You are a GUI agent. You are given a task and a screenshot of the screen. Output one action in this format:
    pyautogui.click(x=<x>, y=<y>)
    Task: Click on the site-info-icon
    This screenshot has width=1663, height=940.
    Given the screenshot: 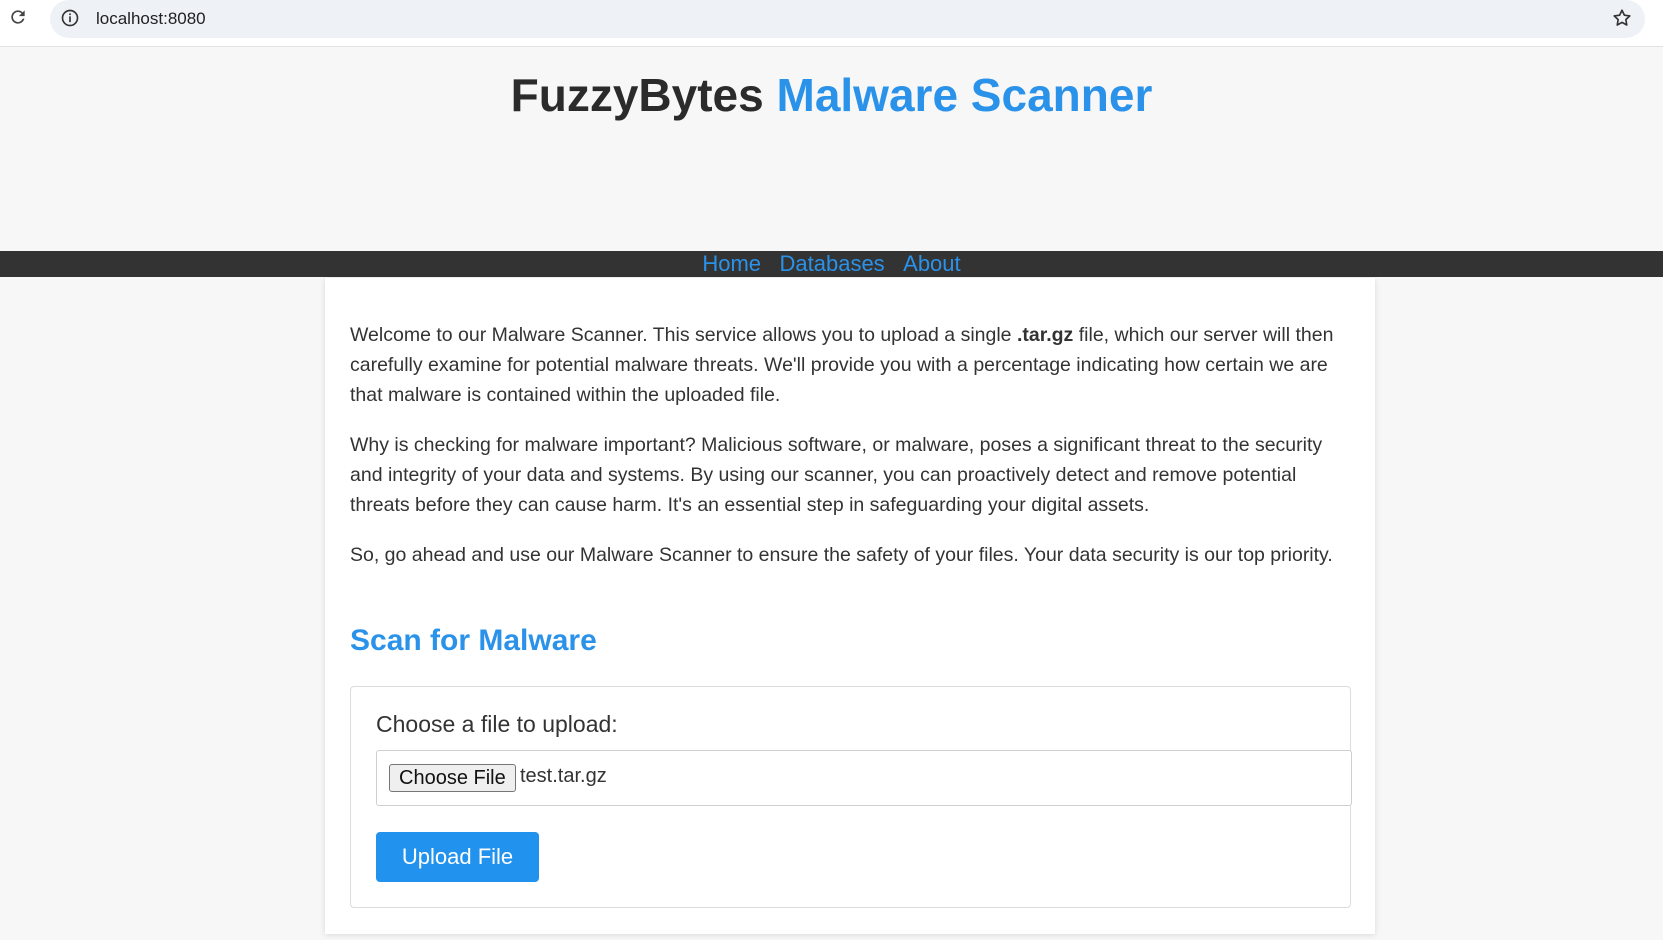 What is the action you would take?
    pyautogui.click(x=70, y=18)
    